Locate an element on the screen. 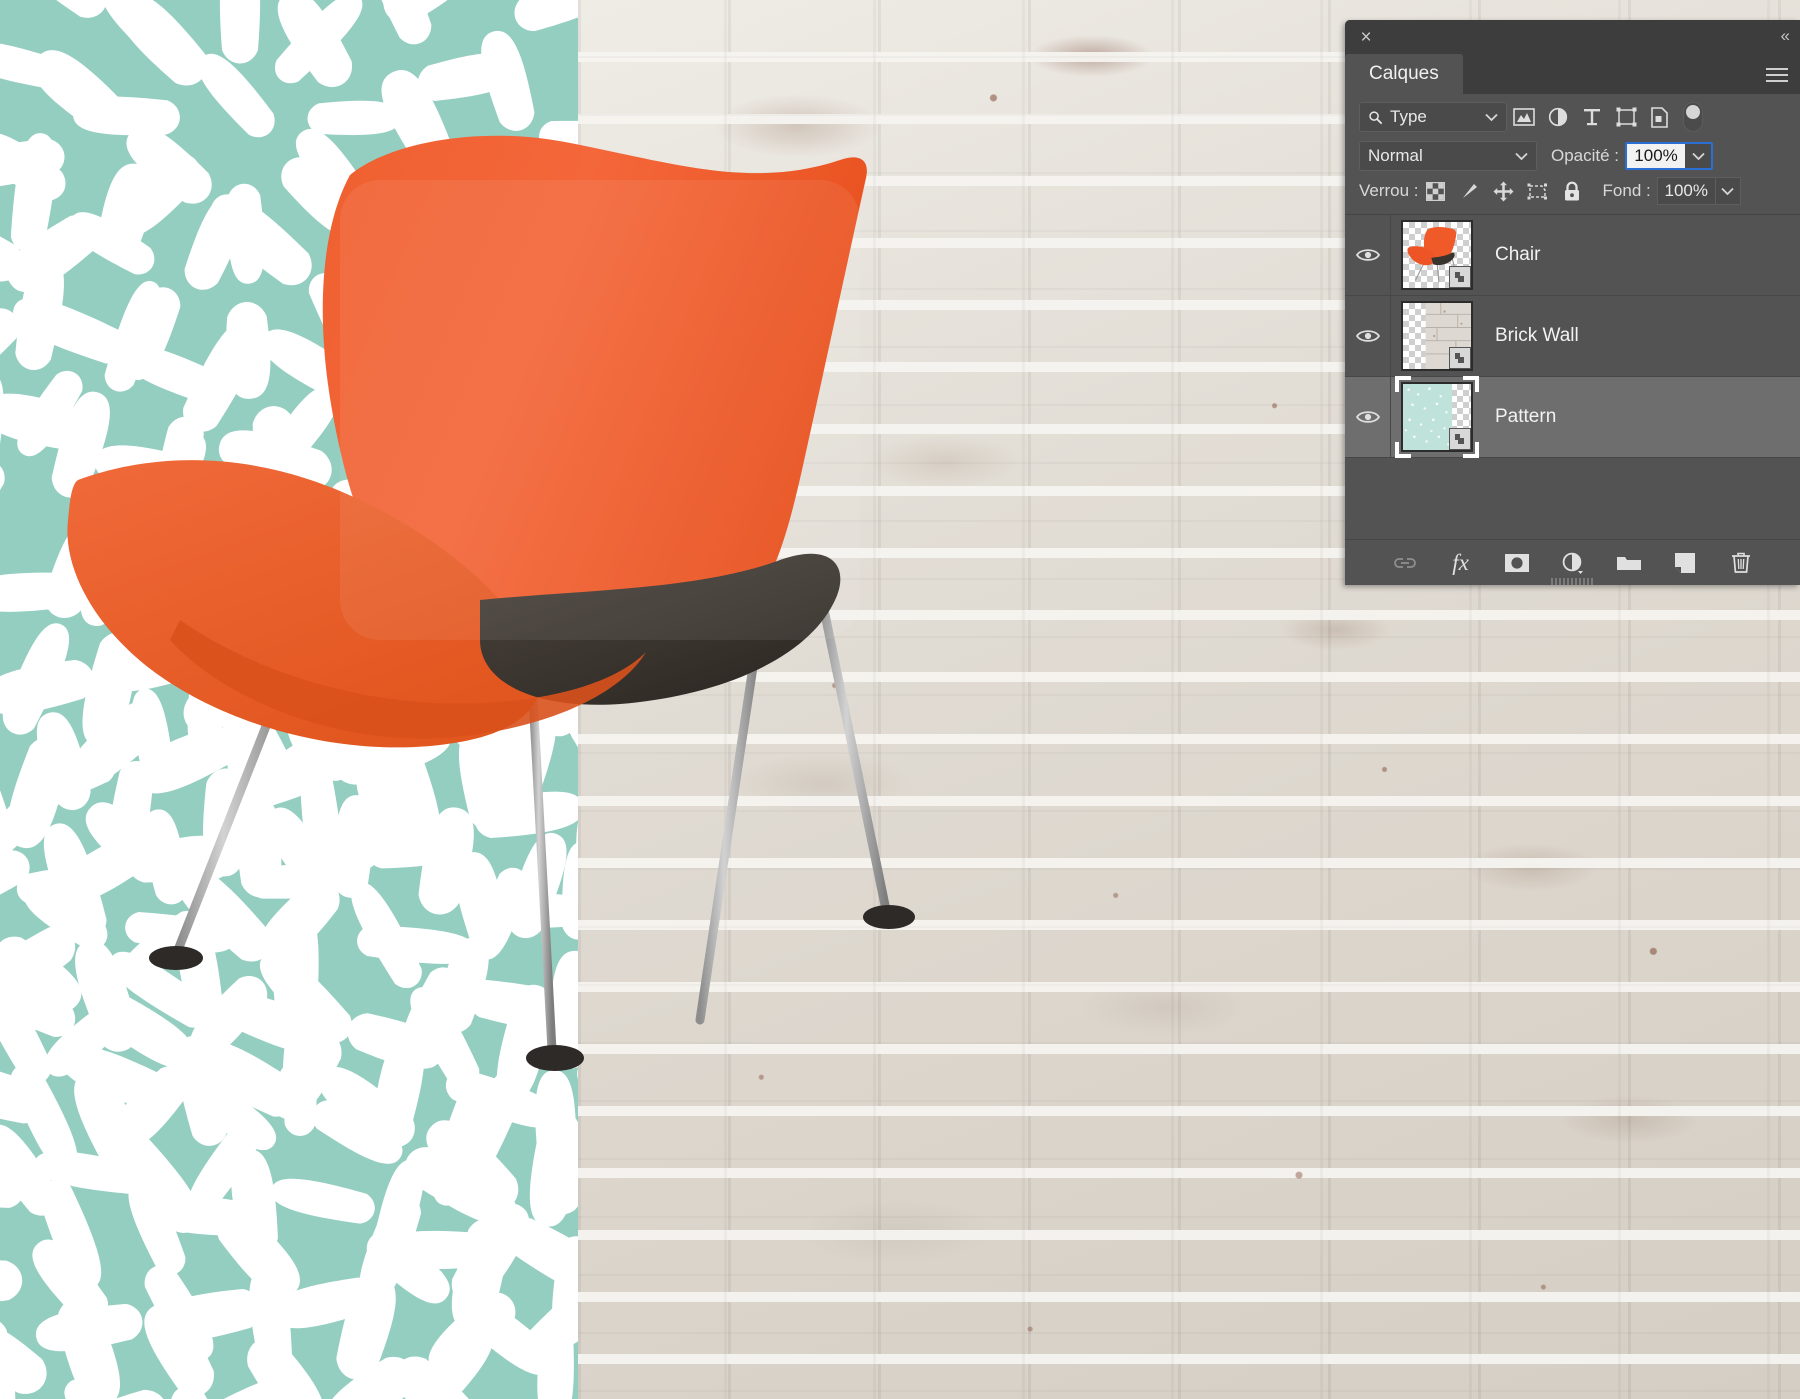  new-adjustment-layer-icon is located at coordinates (1573, 563).